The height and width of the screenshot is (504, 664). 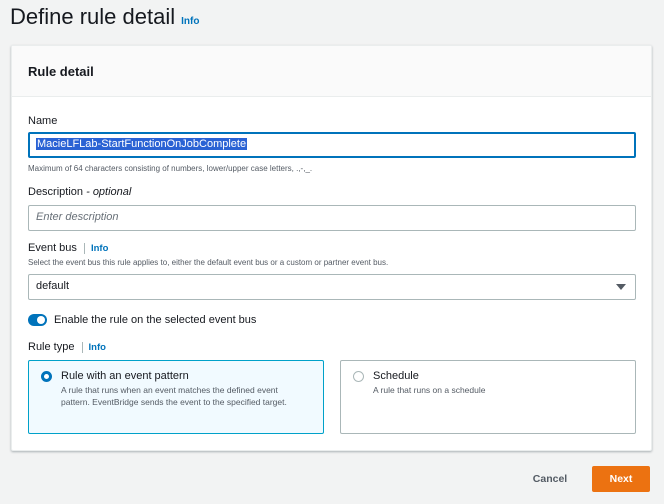 What do you see at coordinates (358, 376) in the screenshot?
I see `radio-unselected-icon` at bounding box center [358, 376].